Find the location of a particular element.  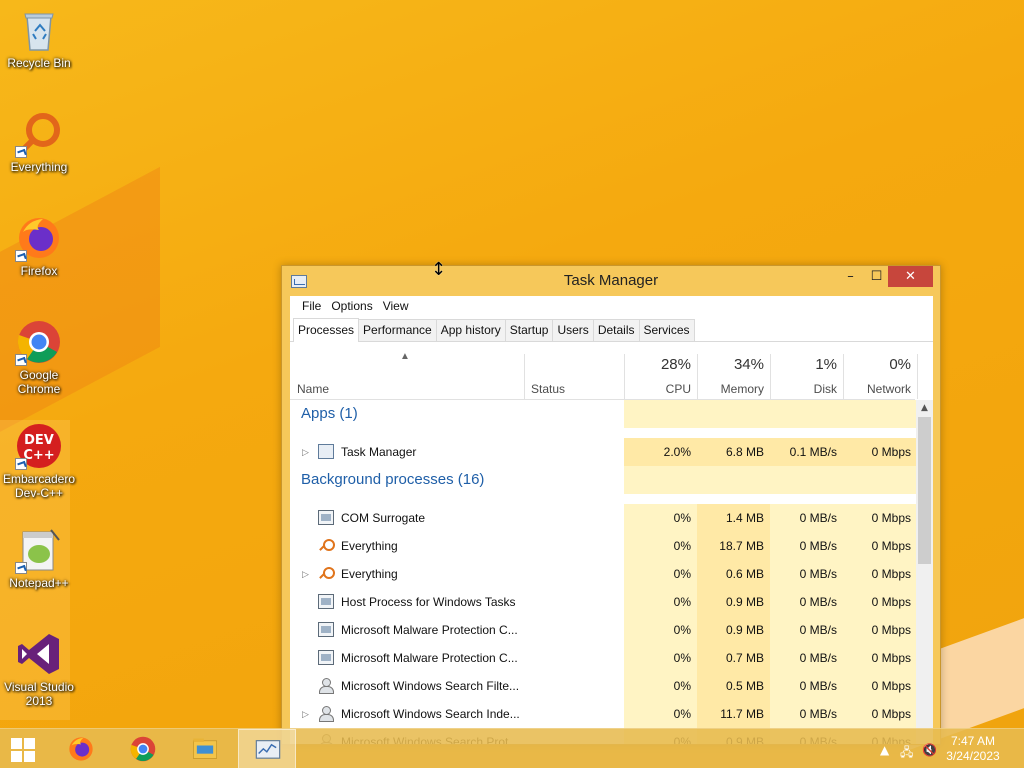

tab-startup: Startup is located at coordinates (529, 330).